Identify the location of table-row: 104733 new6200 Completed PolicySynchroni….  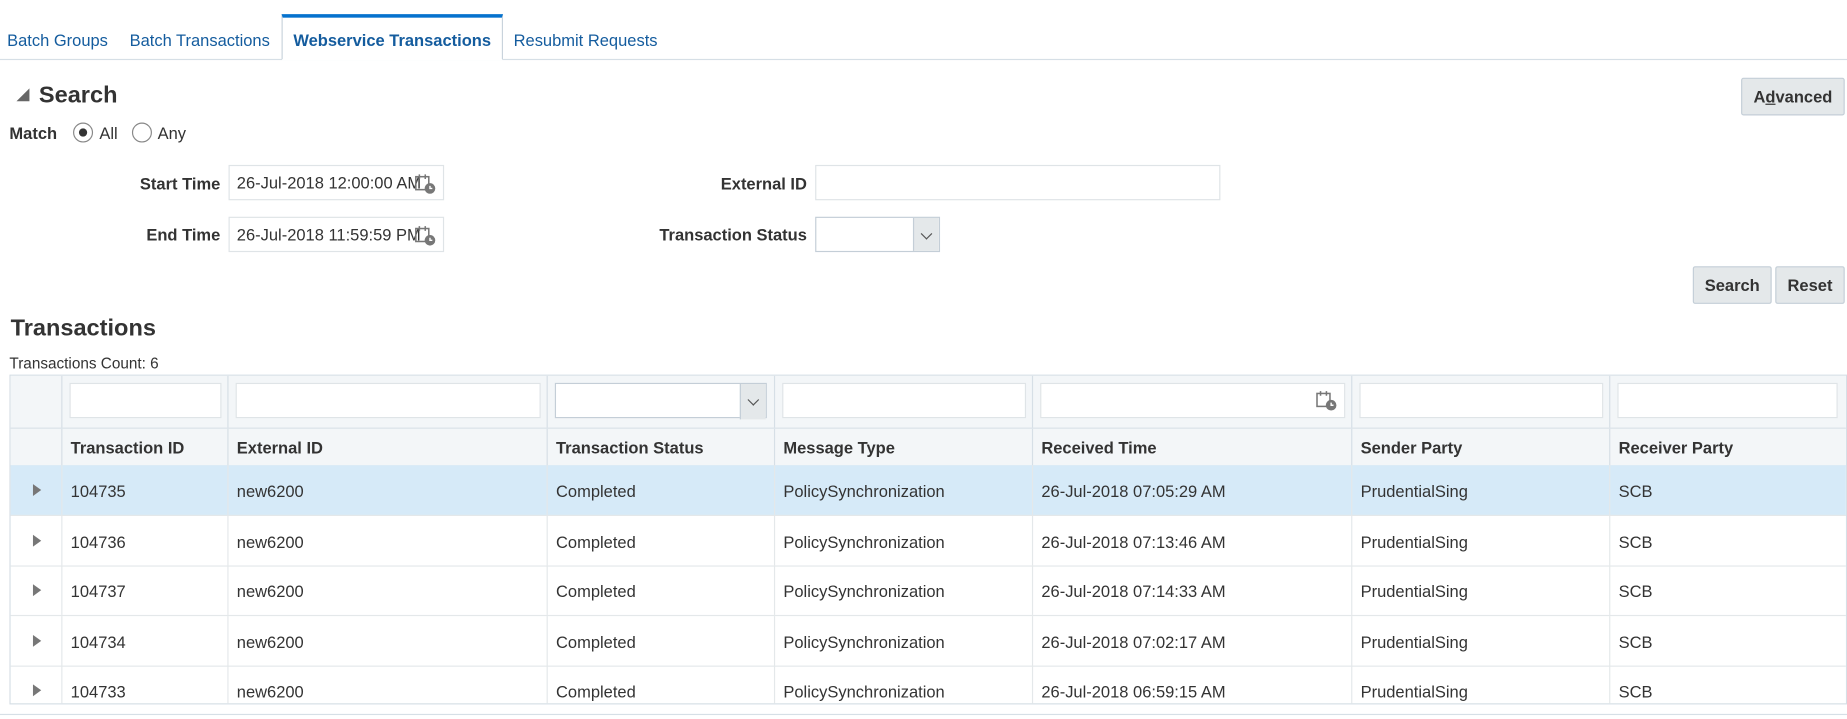
(928, 684).